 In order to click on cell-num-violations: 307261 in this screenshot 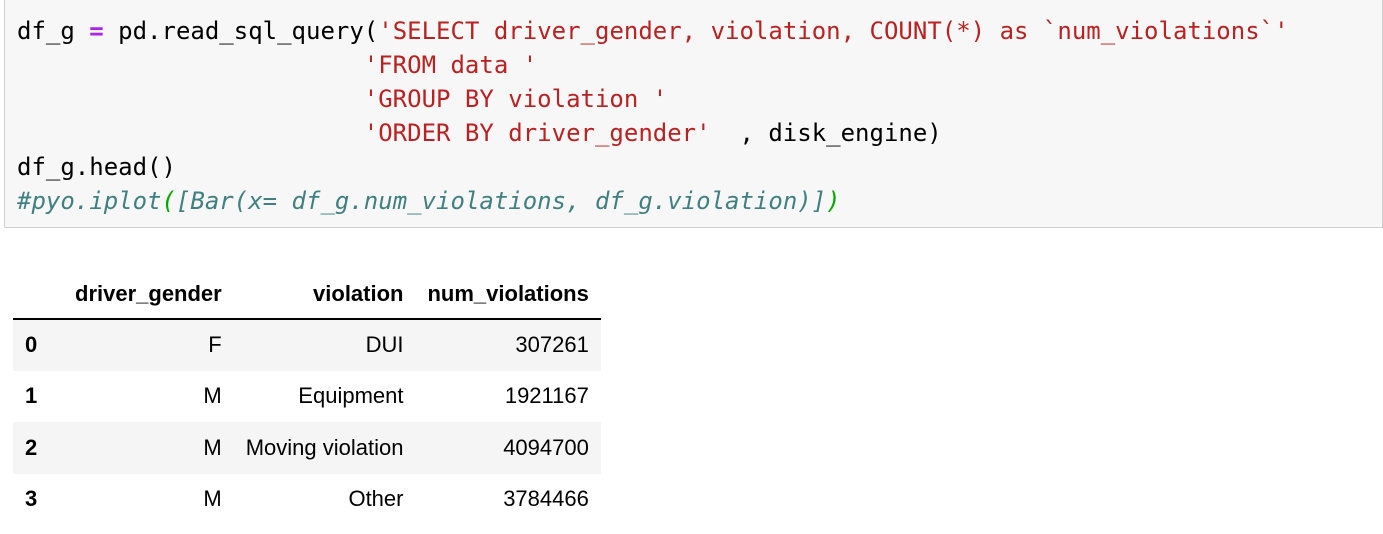, I will do `click(552, 345)`.